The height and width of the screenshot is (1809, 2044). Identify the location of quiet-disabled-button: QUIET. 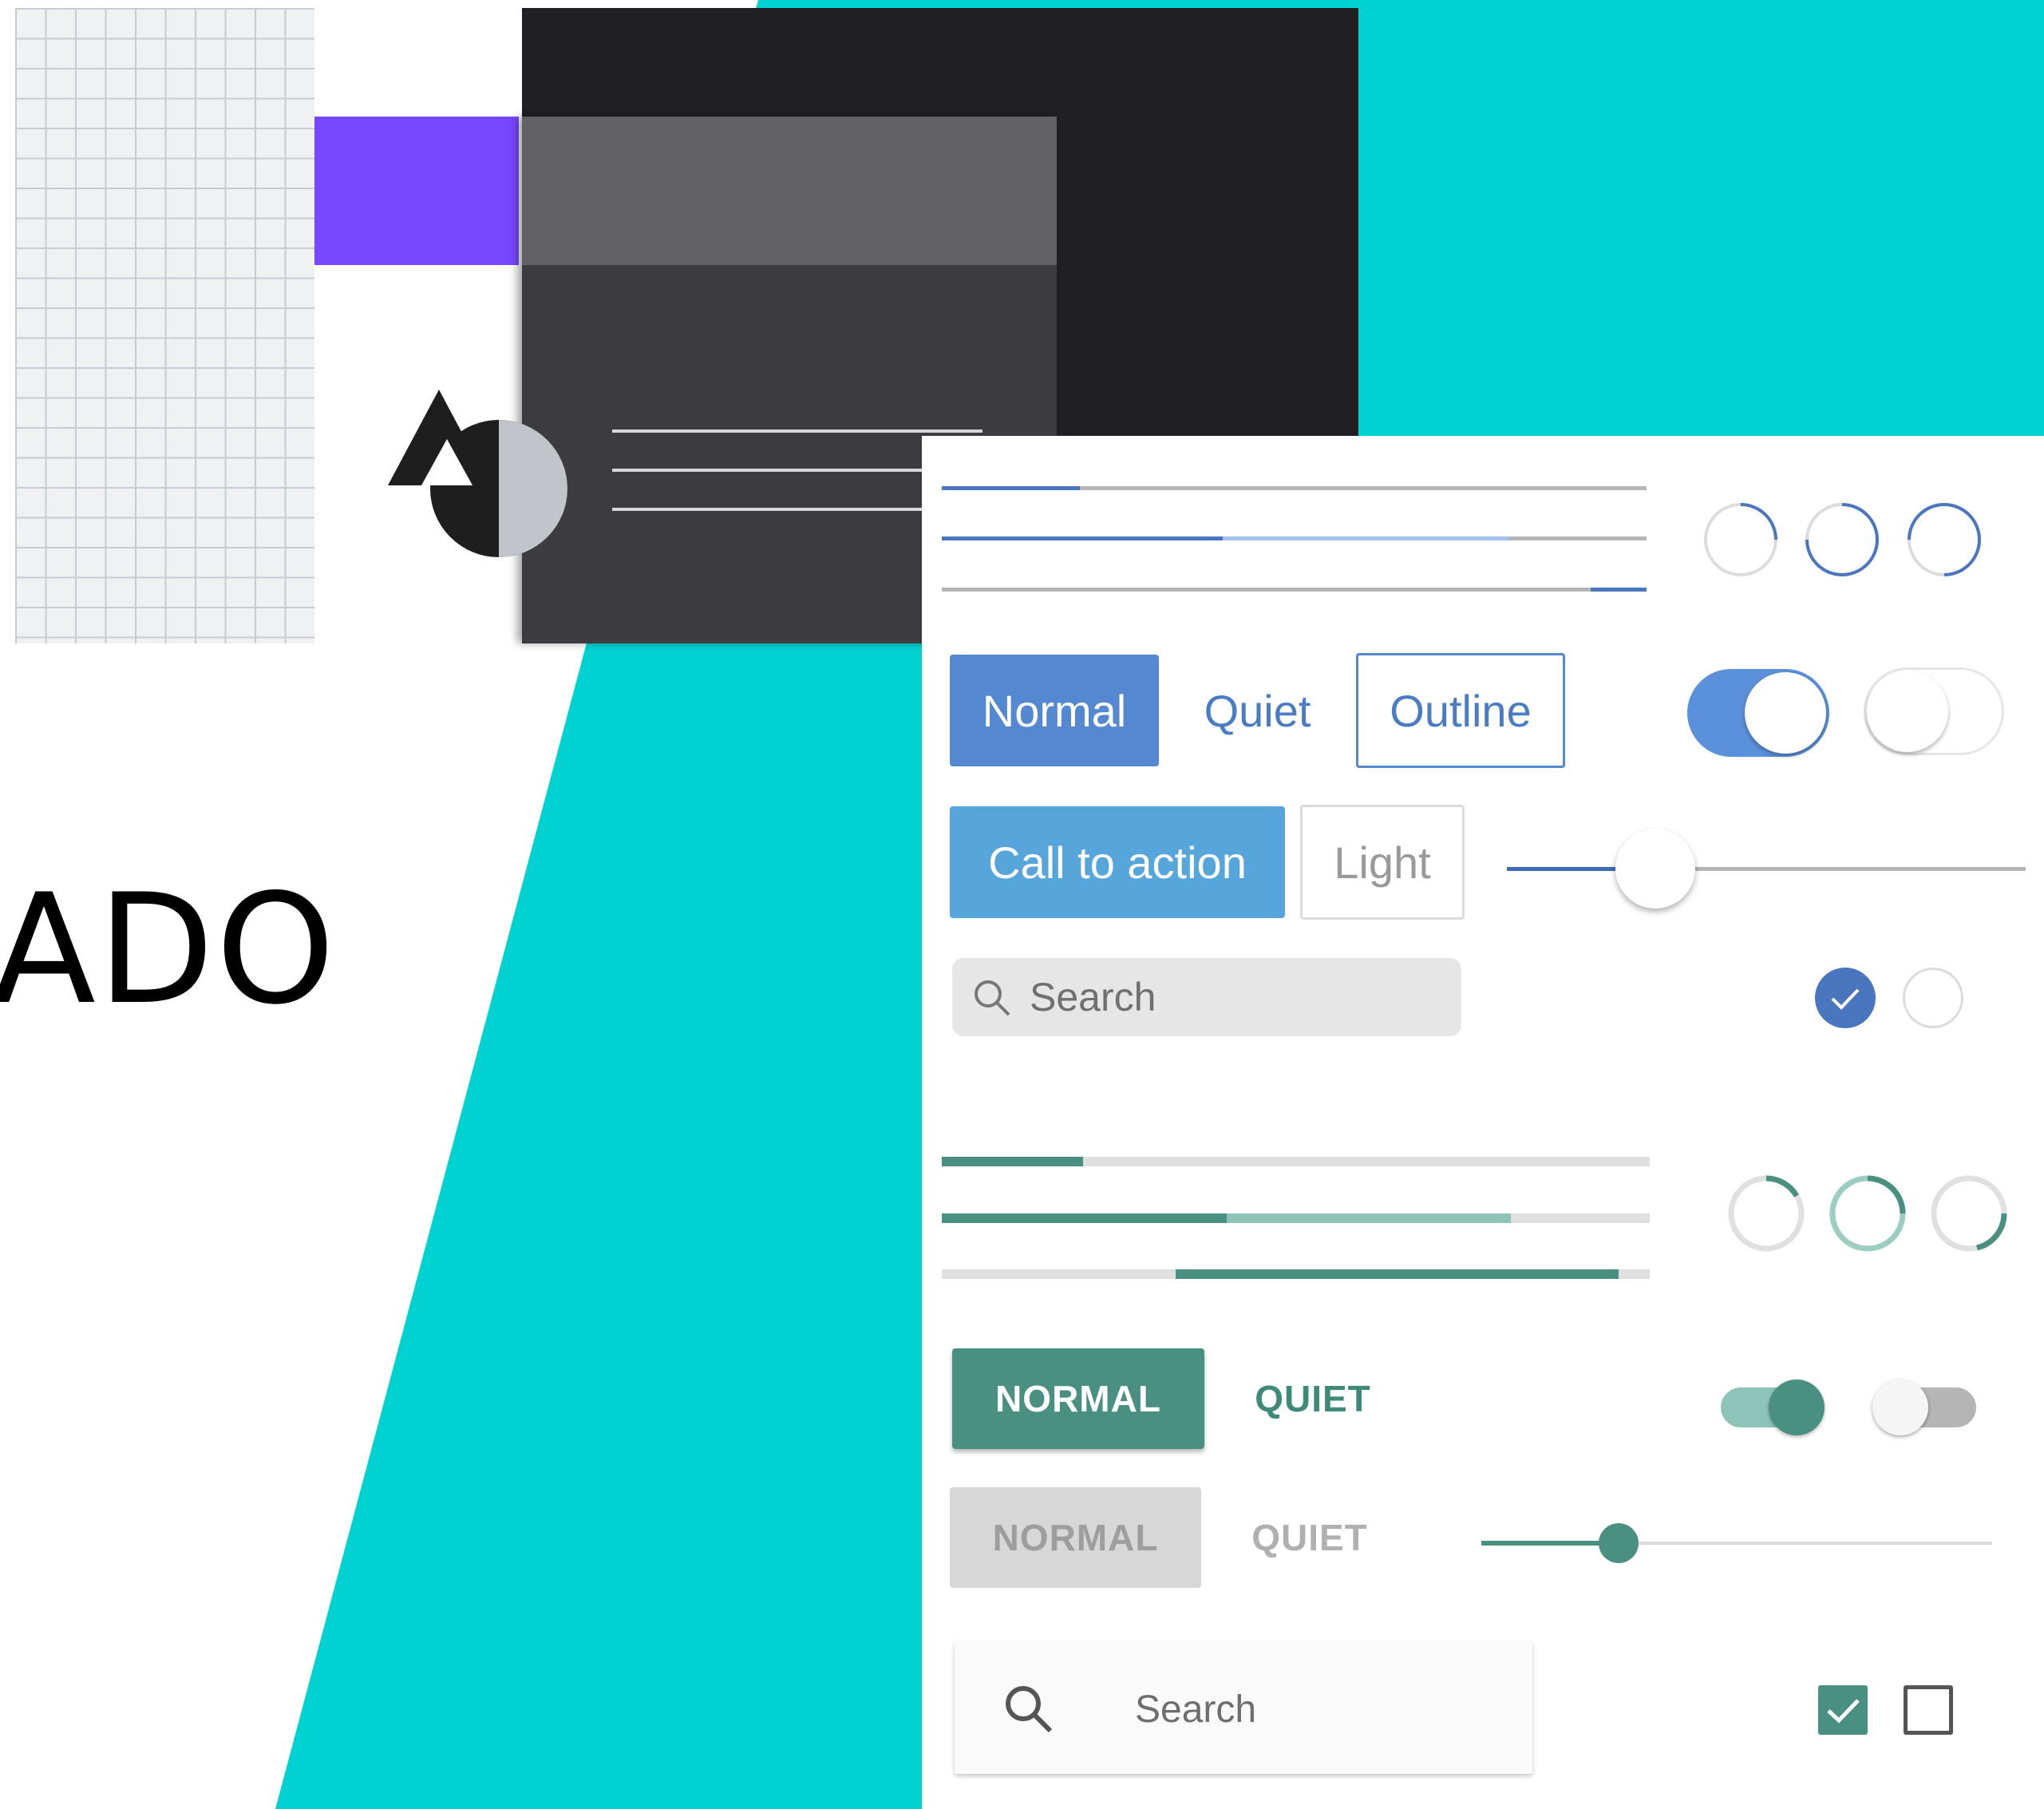
(1310, 1537).